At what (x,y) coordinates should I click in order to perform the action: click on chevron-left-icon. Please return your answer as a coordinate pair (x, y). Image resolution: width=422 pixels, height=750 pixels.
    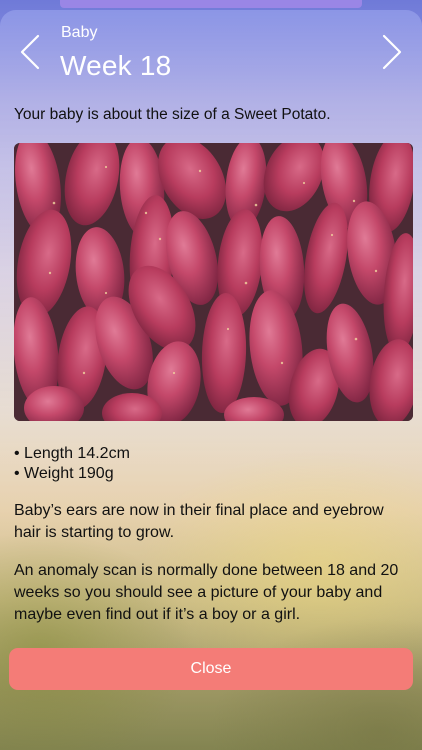
    Looking at the image, I should click on (30, 52).